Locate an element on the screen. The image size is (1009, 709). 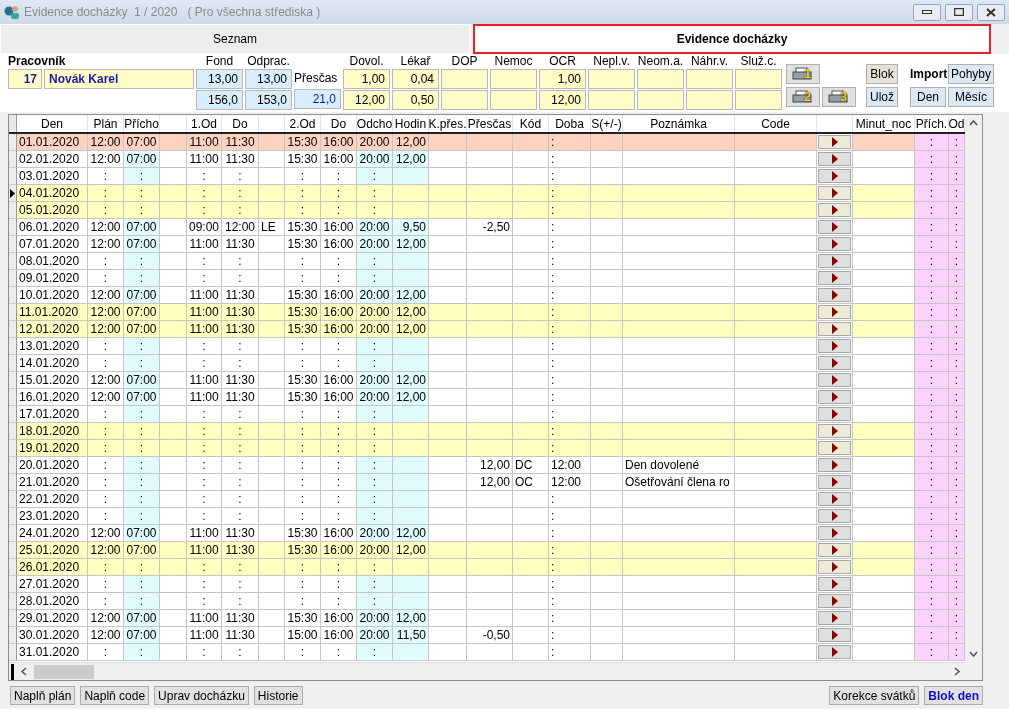
block-button: Blok is located at coordinates (882, 74).